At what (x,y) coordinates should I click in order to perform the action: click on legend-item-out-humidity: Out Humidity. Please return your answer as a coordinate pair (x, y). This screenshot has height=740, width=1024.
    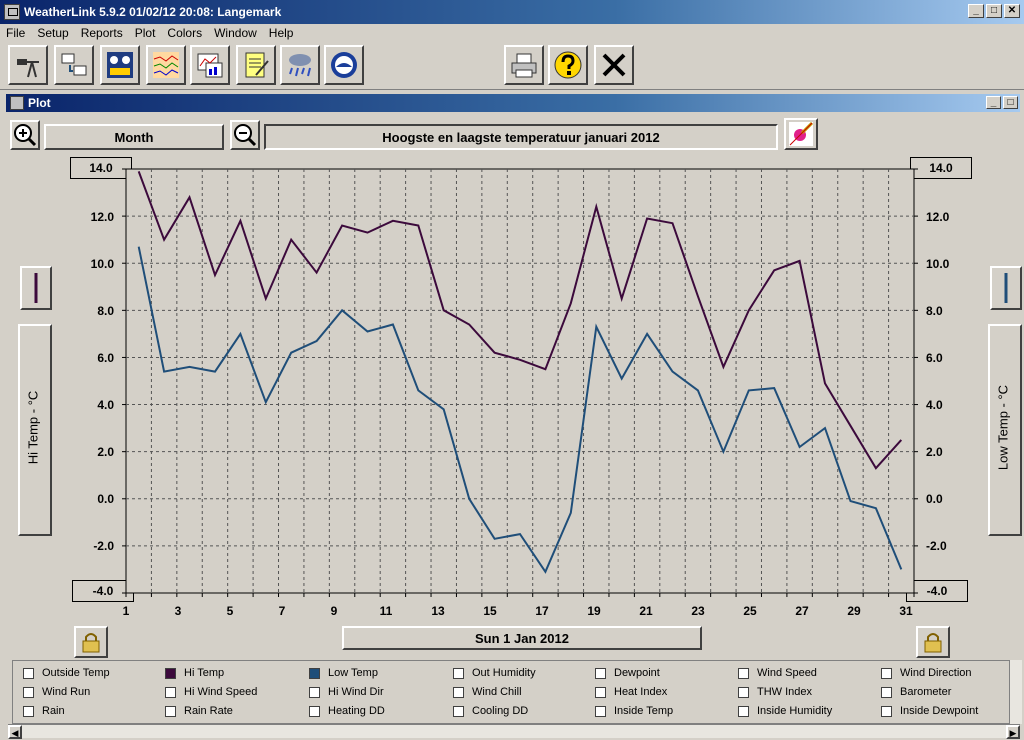
    Looking at the image, I should click on (494, 673).